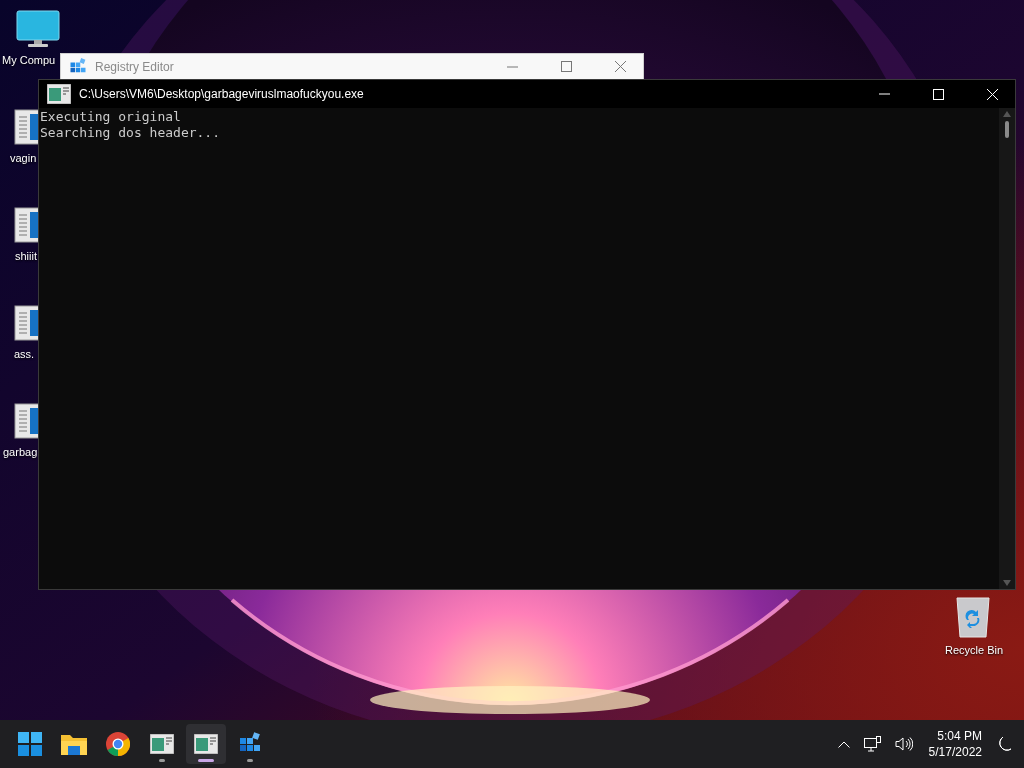  Describe the element at coordinates (1007, 583) in the screenshot. I see `scroll-down-icon` at that location.